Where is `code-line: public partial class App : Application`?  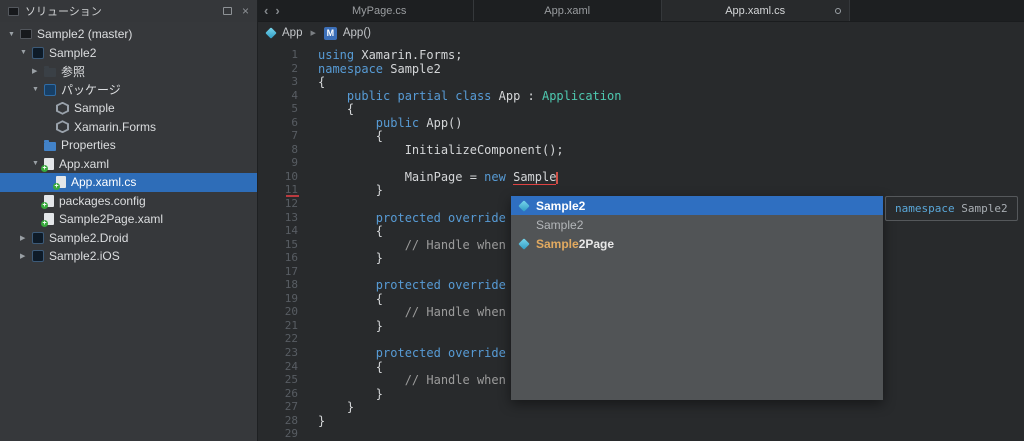
code-line: public partial class App : Application is located at coordinates (671, 96).